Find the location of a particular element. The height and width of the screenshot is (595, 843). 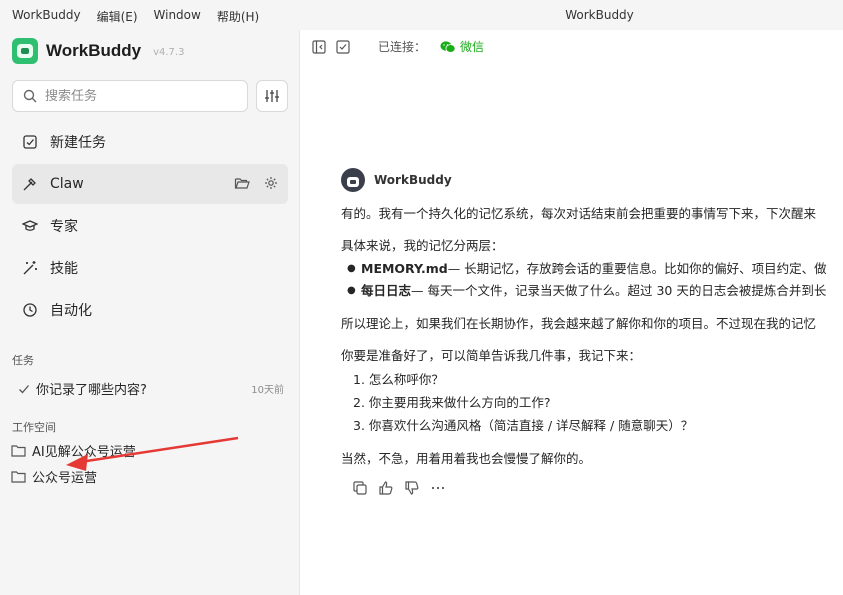

magic-wand-icon is located at coordinates (30, 268).